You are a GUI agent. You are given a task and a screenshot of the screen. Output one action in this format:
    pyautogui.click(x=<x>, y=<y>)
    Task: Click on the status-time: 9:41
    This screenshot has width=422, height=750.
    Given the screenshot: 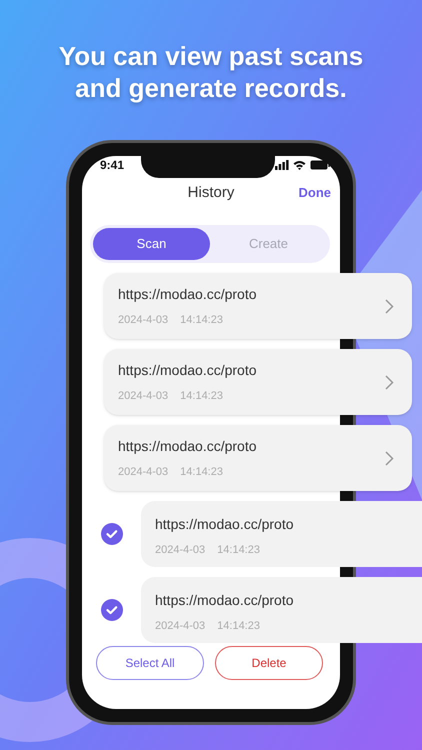 What is the action you would take?
    pyautogui.click(x=112, y=165)
    